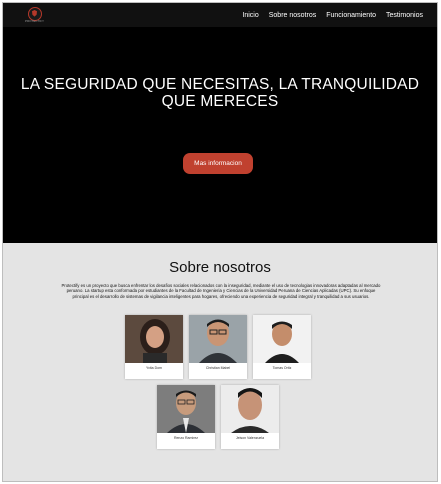  I want to click on team-card: Renzo Ramirez, so click(186, 417).